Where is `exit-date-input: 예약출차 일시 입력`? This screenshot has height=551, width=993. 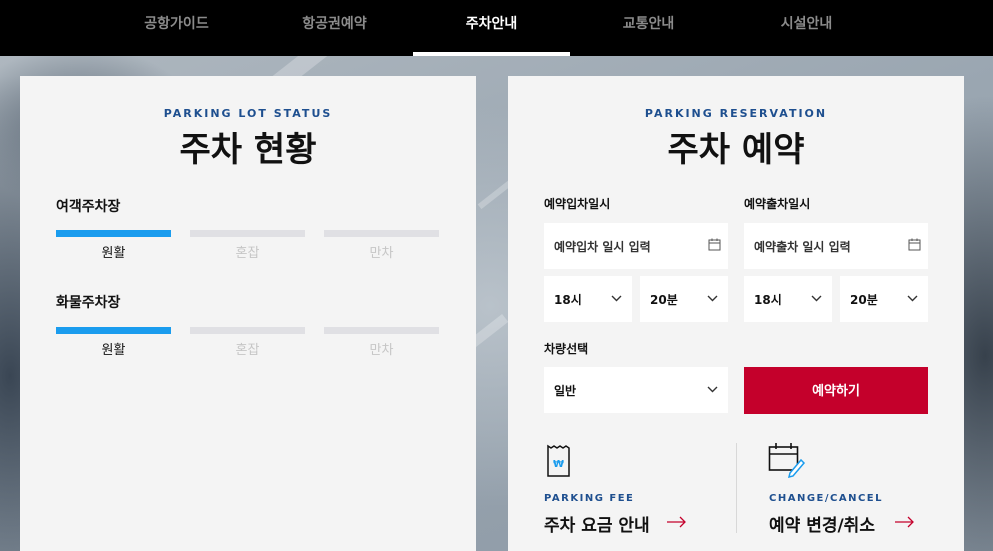
exit-date-input: 예약출차 일시 입력 is located at coordinates (836, 246).